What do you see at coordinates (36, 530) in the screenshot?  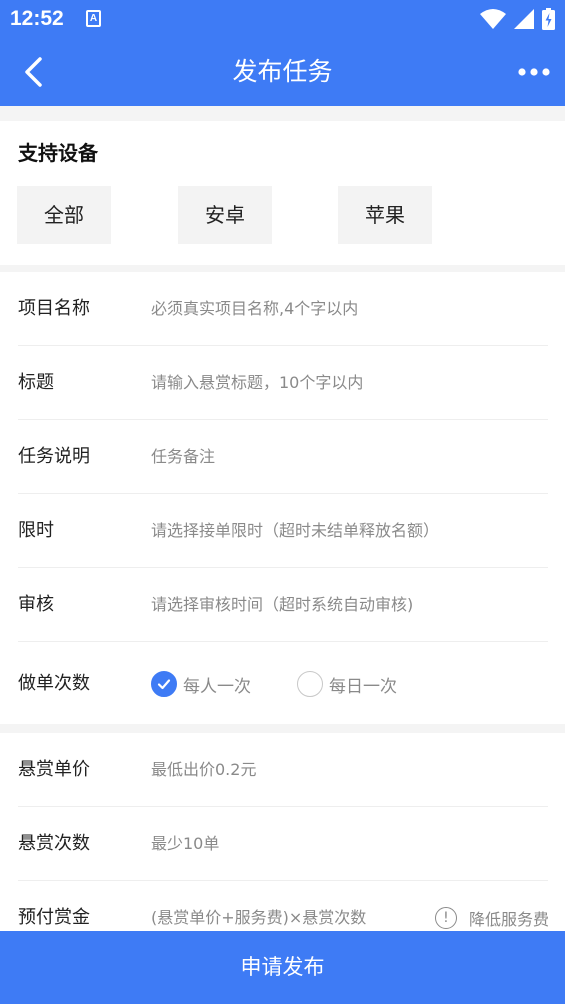 I see `time-limit-label: 限时` at bounding box center [36, 530].